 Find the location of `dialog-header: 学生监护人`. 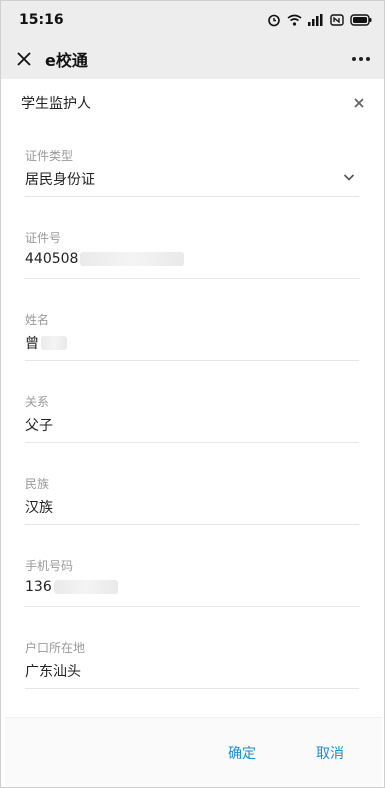

dialog-header: 学生监护人 is located at coordinates (193, 103).